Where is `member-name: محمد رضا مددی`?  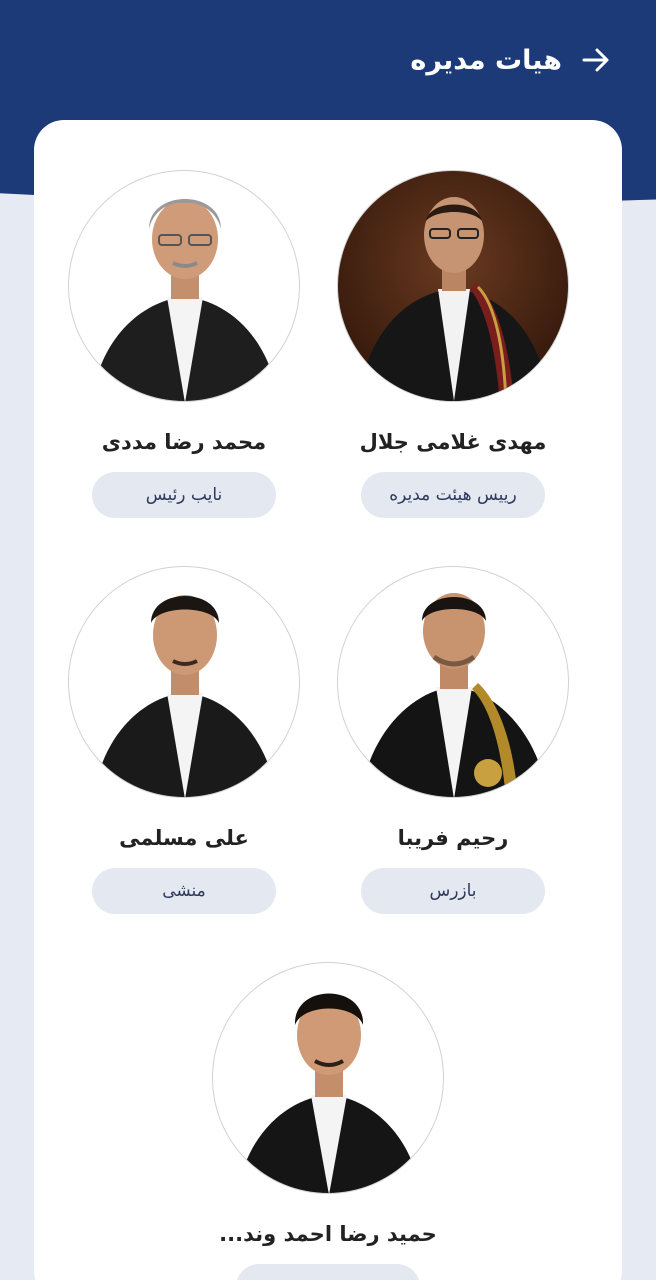 member-name: محمد رضا مددی is located at coordinates (184, 442).